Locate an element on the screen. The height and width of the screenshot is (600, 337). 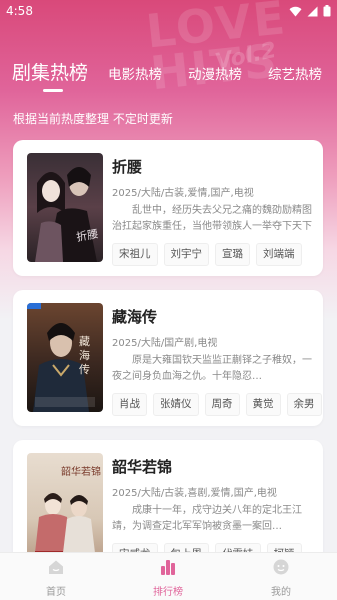
item-meta: 2025/大陆/古装,喜剧,爱情,国产,电视 is located at coordinates (194, 493).